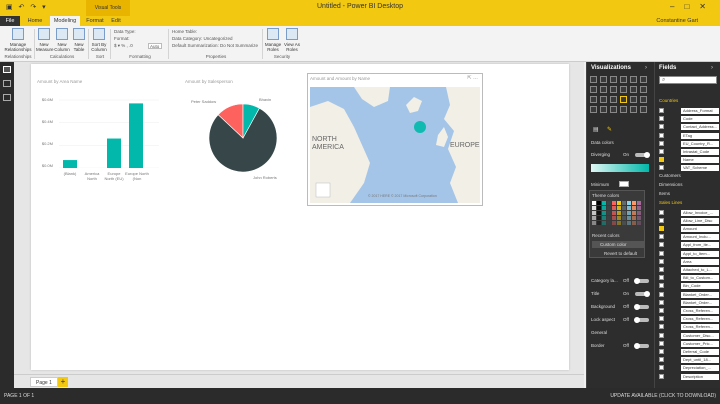  Describe the element at coordinates (624, 184) in the screenshot. I see `minimum-color-picker` at that location.